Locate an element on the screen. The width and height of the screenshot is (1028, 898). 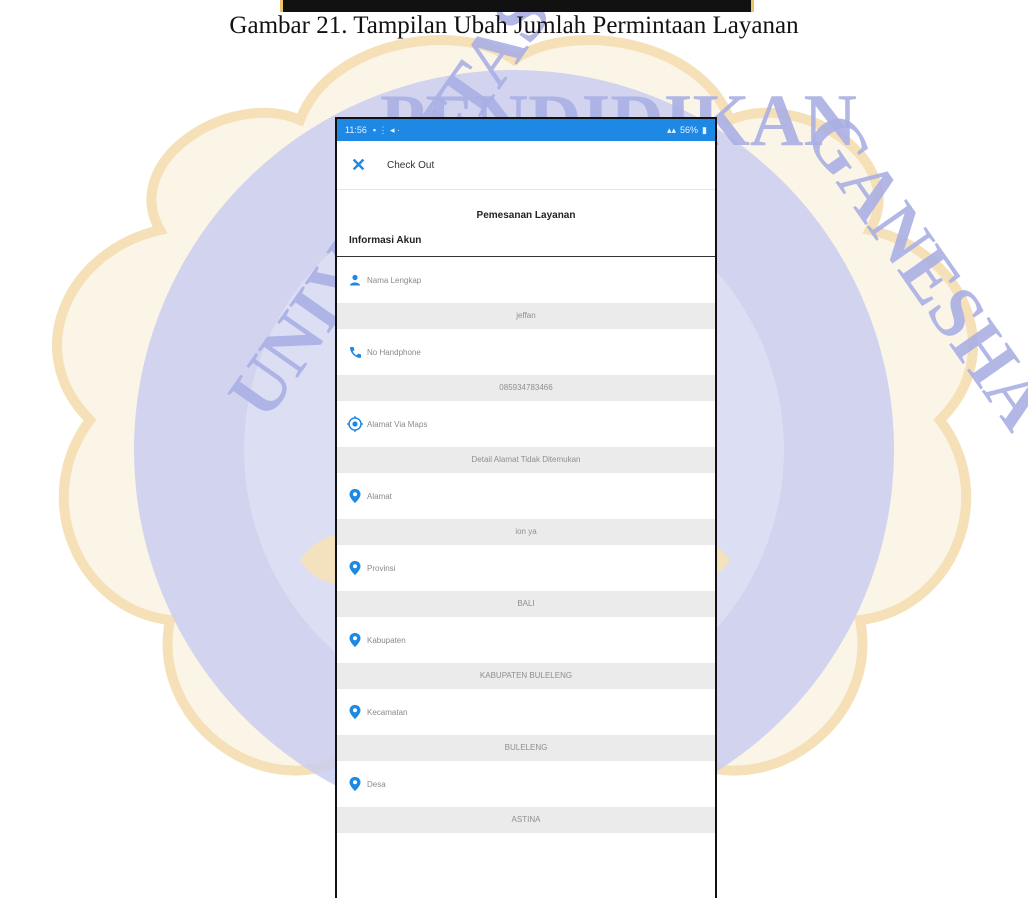
field-label: Kecamatan is located at coordinates (387, 712).